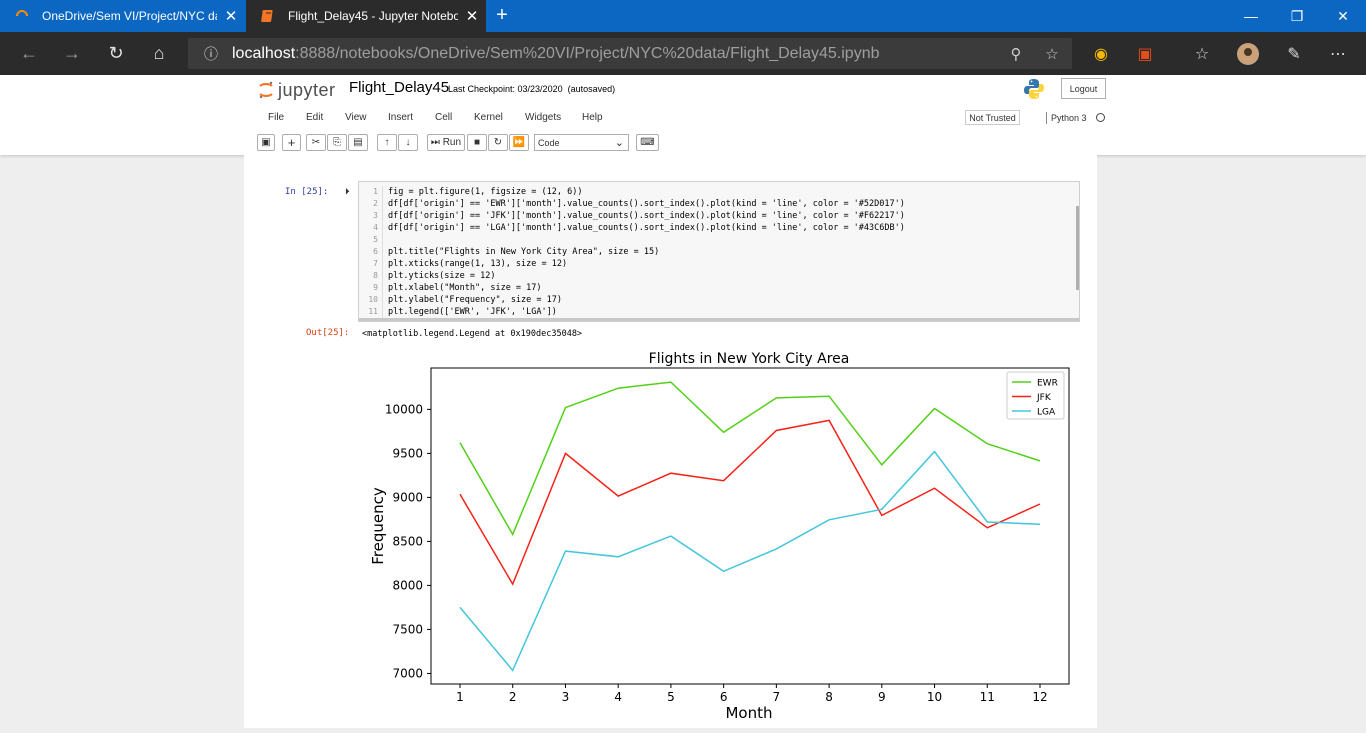  Describe the element at coordinates (375, 191) in the screenshot. I see `line-number: 1` at that location.